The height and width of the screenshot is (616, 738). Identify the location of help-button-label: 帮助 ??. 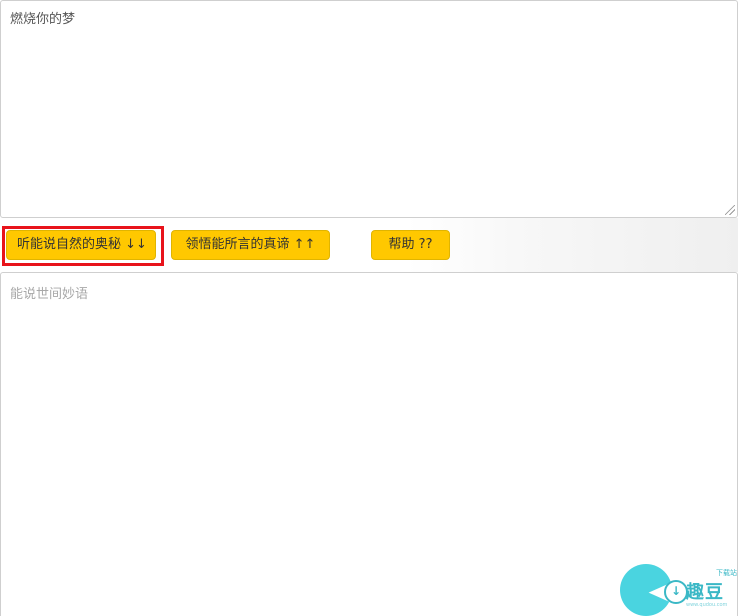
(410, 244).